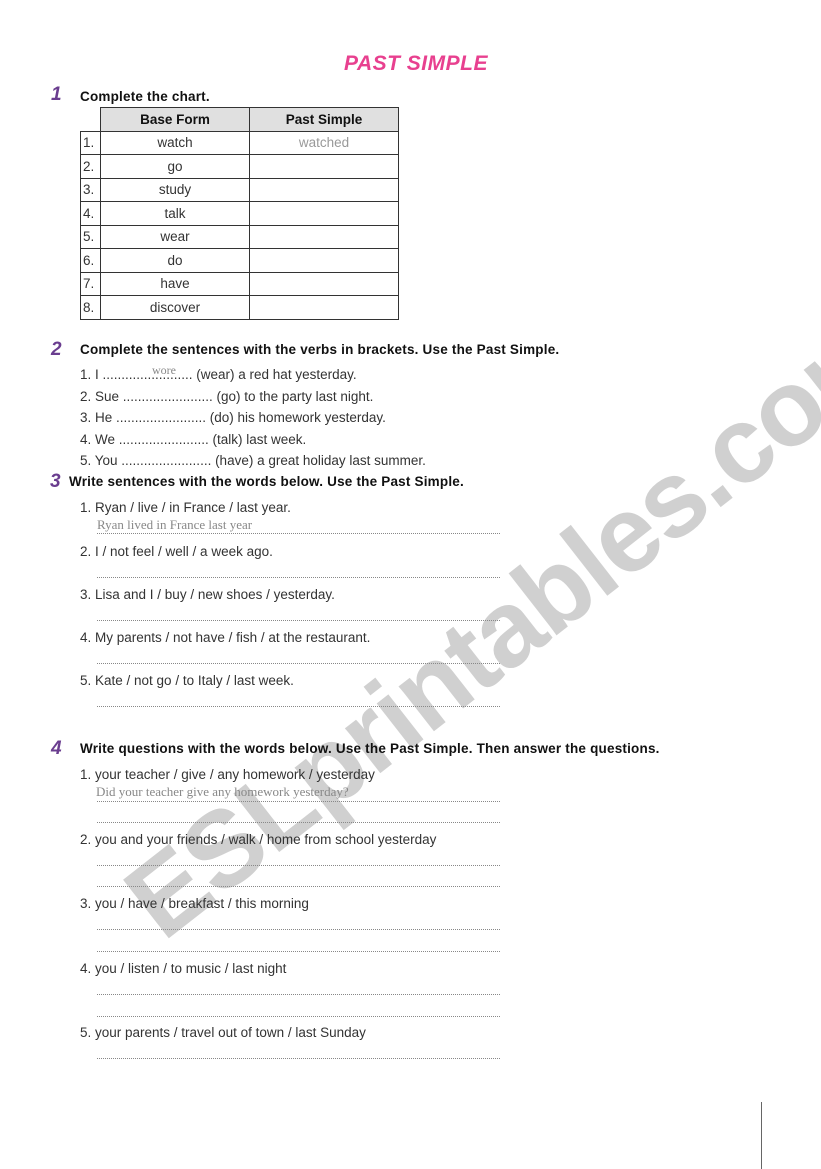 The height and width of the screenshot is (1169, 821). I want to click on page-title: PAST SIMPLE, so click(416, 63).